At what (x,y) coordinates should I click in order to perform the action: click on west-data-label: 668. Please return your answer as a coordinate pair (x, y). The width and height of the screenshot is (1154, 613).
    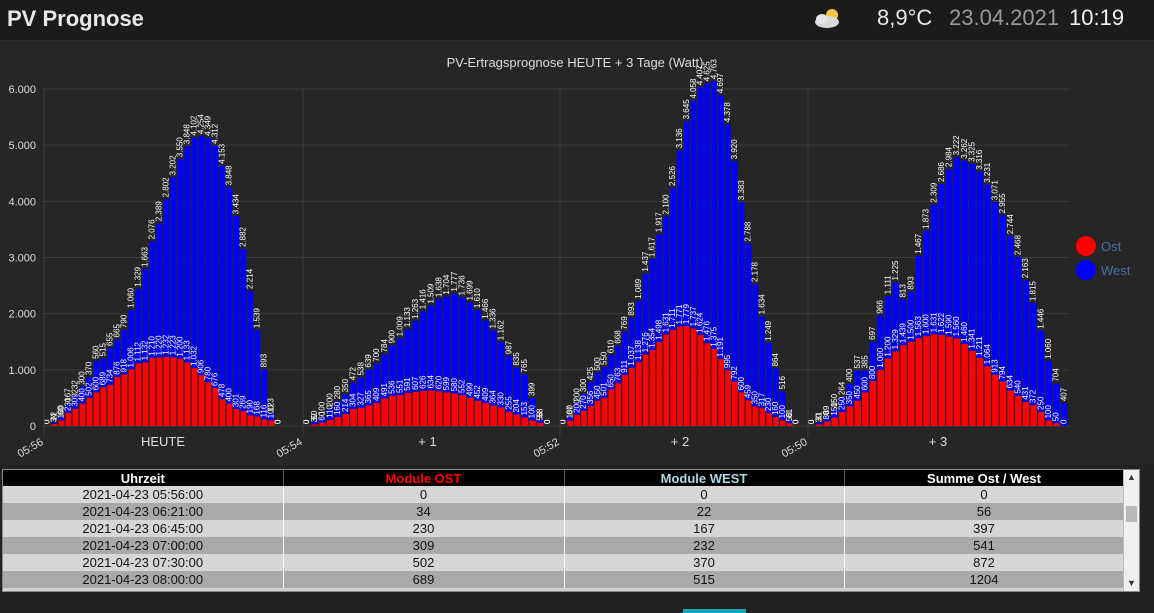
    Looking at the image, I should click on (617, 337).